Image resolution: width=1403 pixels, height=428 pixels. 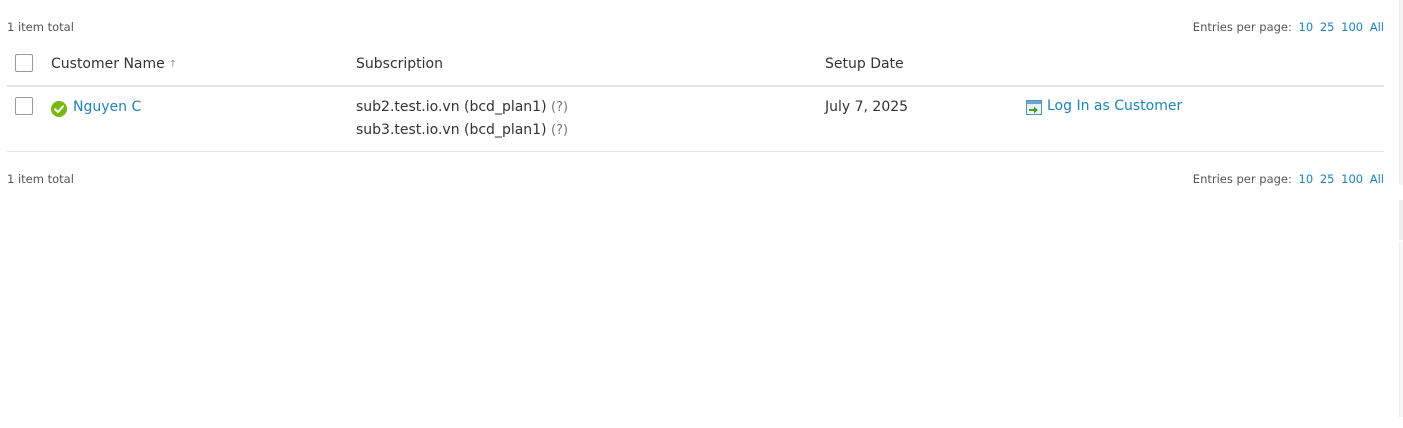 What do you see at coordinates (108, 64) in the screenshot?
I see `column-label: Customer Name` at bounding box center [108, 64].